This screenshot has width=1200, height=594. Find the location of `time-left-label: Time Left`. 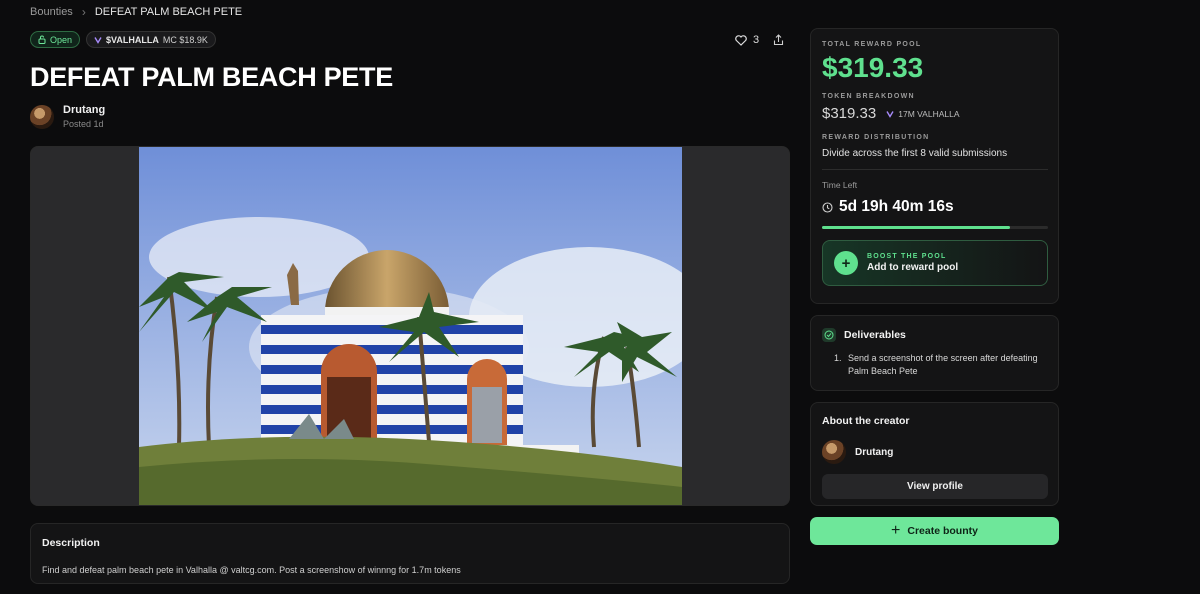

time-left-label: Time Left is located at coordinates (840, 185).